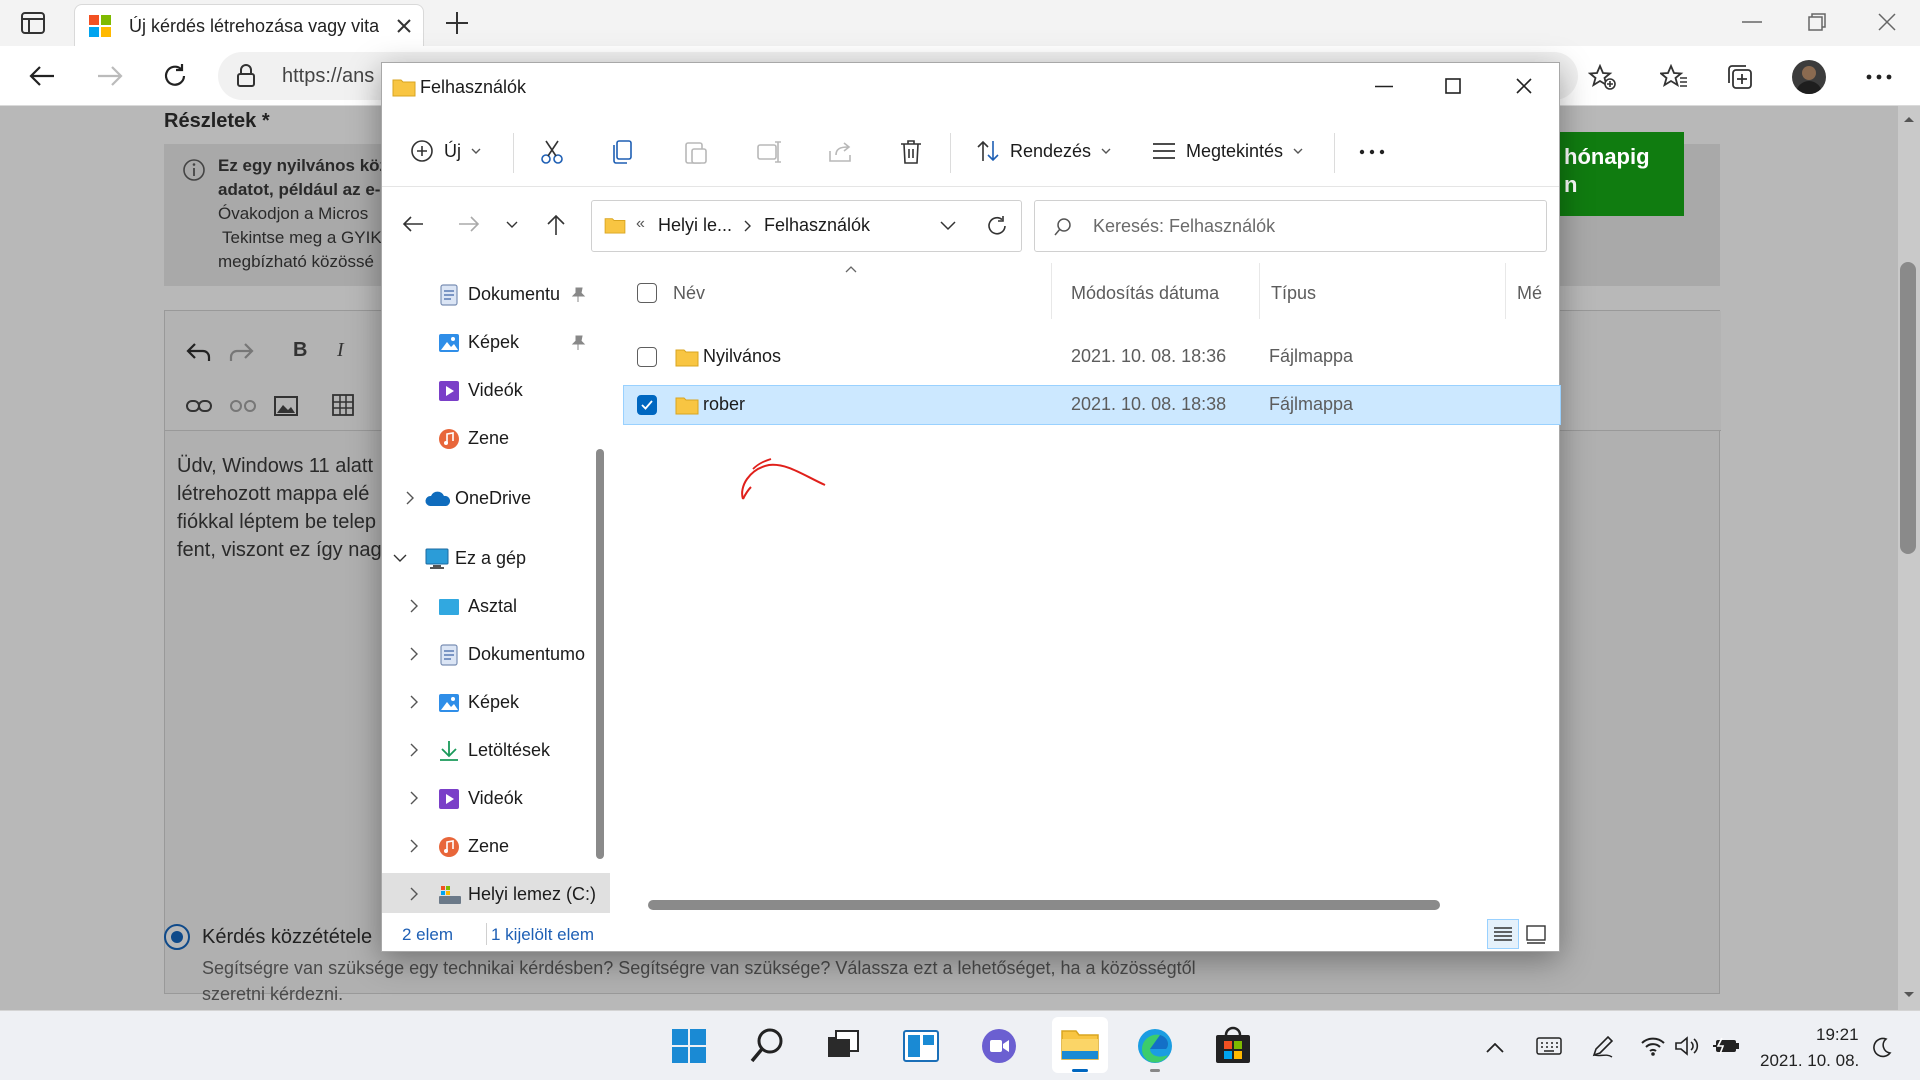 The image size is (1920, 1080). Describe the element at coordinates (343, 405) in the screenshot. I see `table-icon` at that location.